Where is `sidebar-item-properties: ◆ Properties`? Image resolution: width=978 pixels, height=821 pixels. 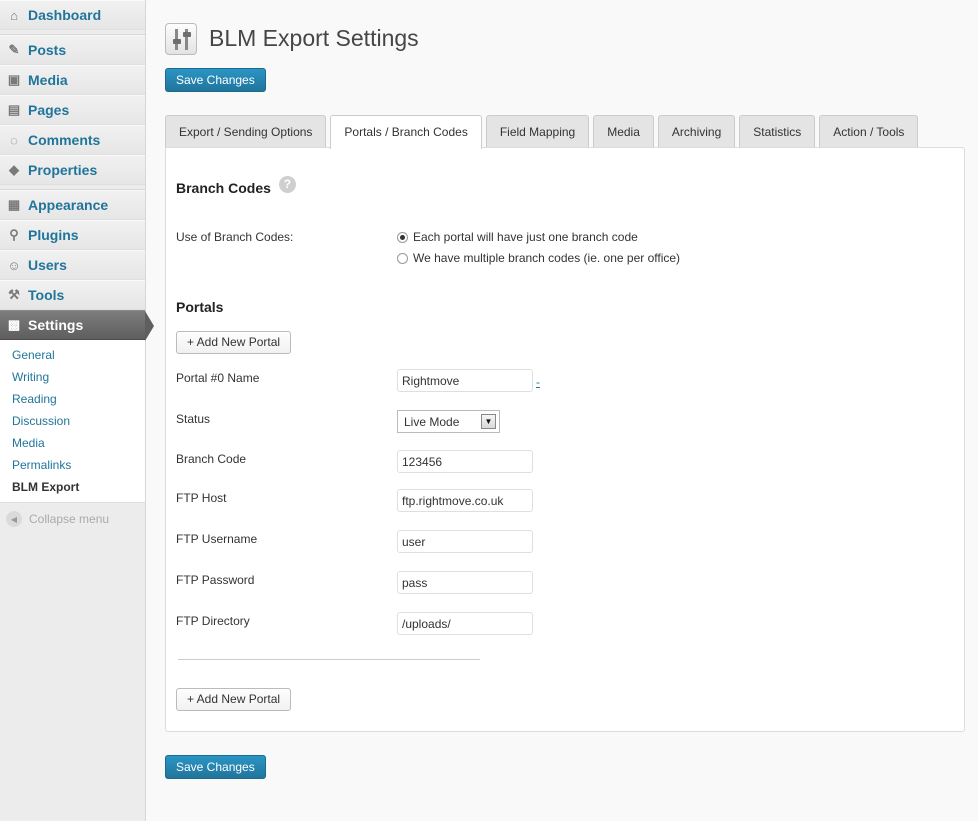 sidebar-item-properties: ◆ Properties is located at coordinates (72, 170).